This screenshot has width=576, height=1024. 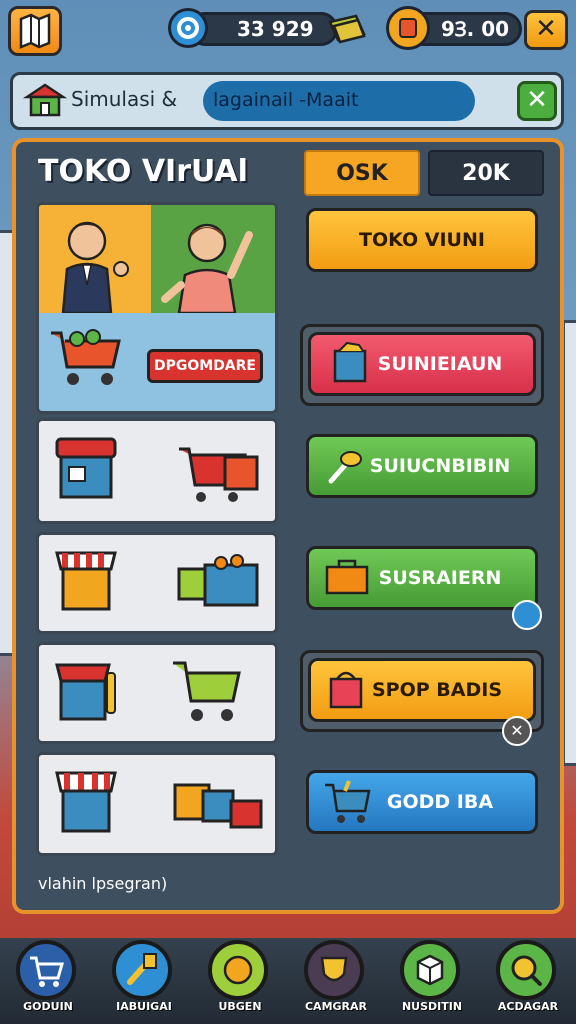 I want to click on menu-button, so click(x=35, y=31).